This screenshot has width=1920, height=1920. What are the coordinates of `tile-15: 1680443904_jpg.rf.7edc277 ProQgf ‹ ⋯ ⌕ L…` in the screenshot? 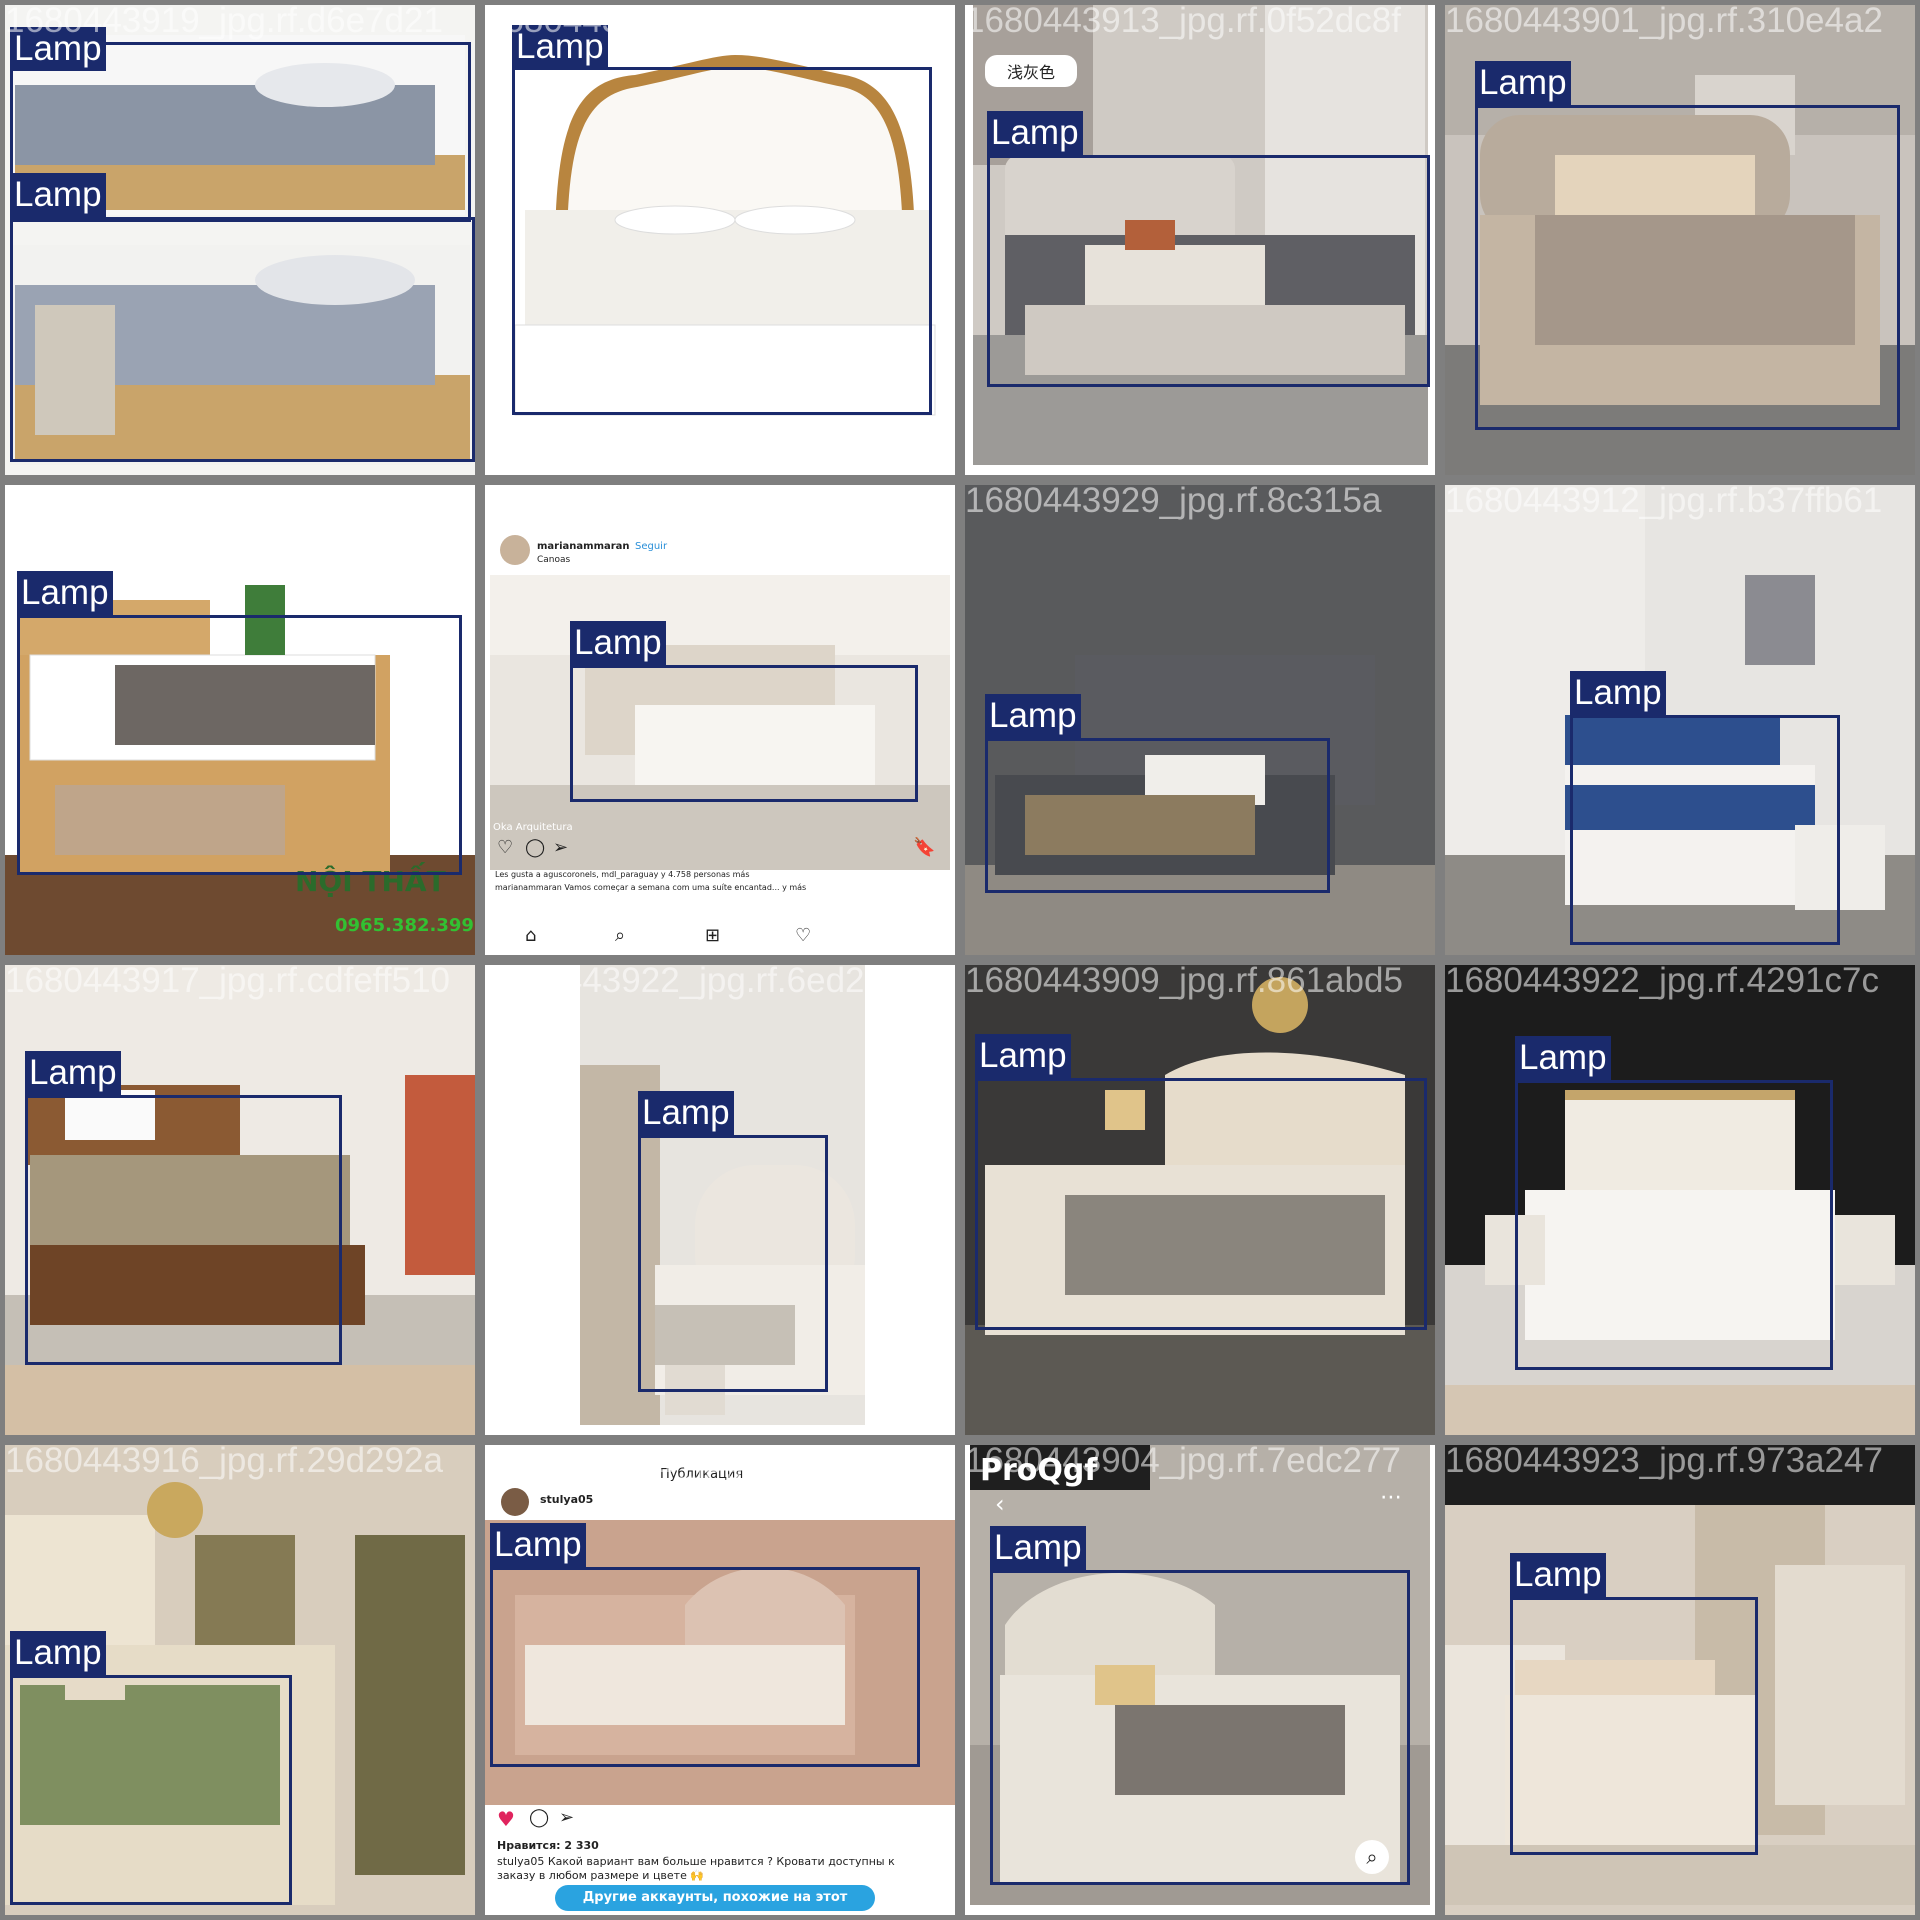 It's located at (1200, 1680).